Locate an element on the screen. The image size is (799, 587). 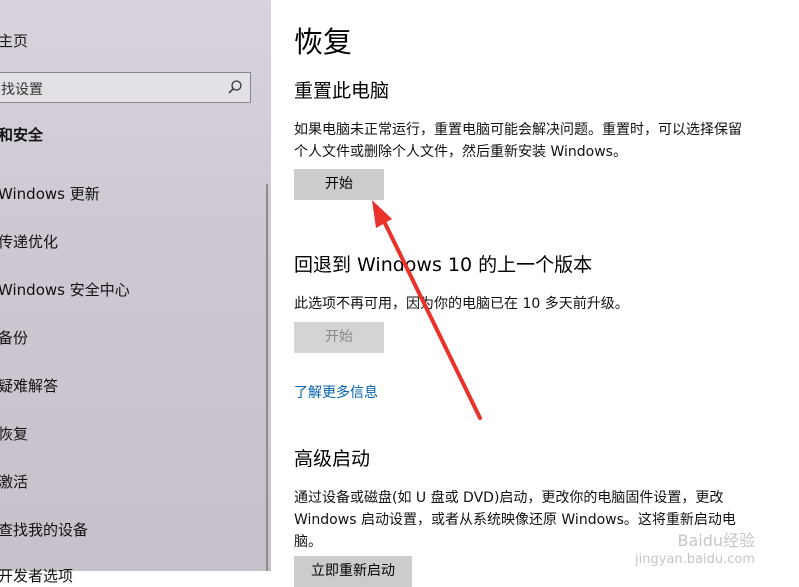
page-title: 恢复 is located at coordinates (323, 42).